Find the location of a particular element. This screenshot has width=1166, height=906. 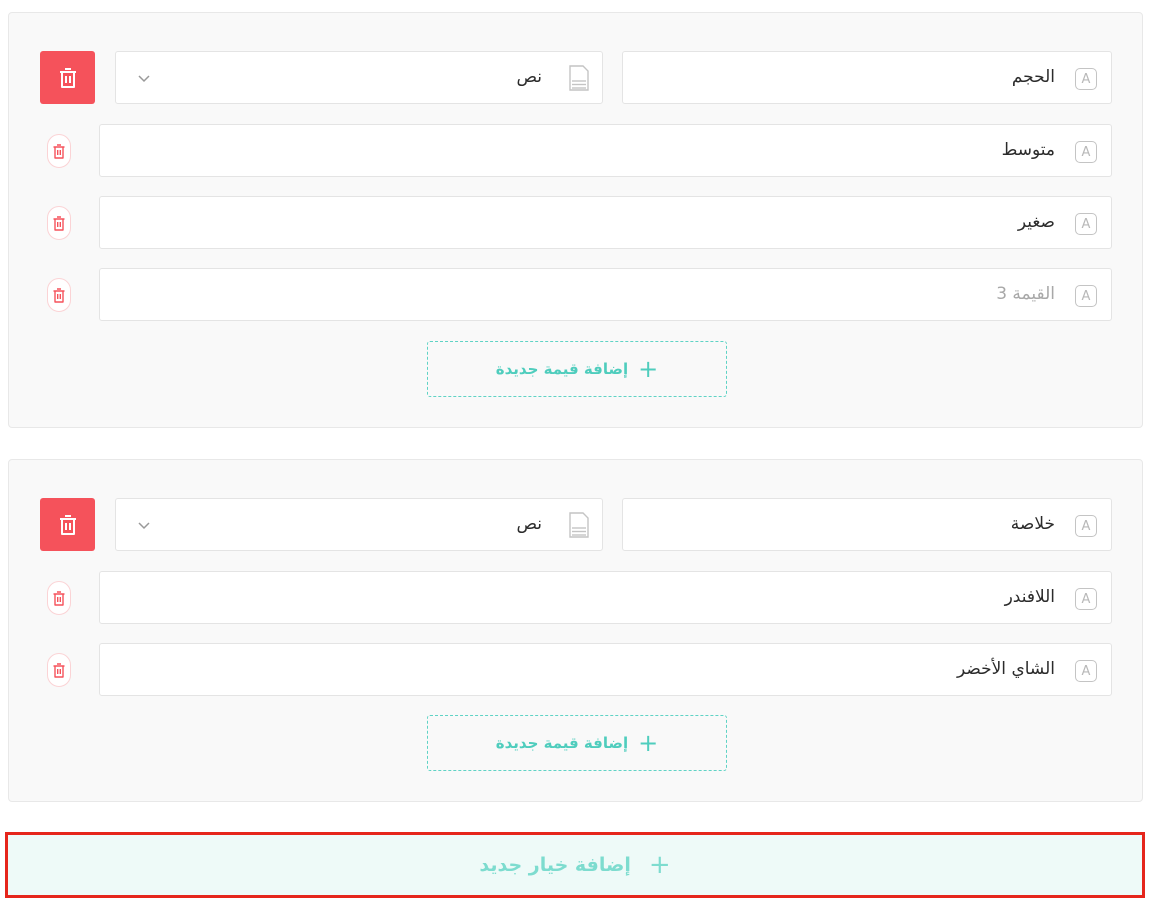

option-value-text: اللافندر is located at coordinates (1029, 597).